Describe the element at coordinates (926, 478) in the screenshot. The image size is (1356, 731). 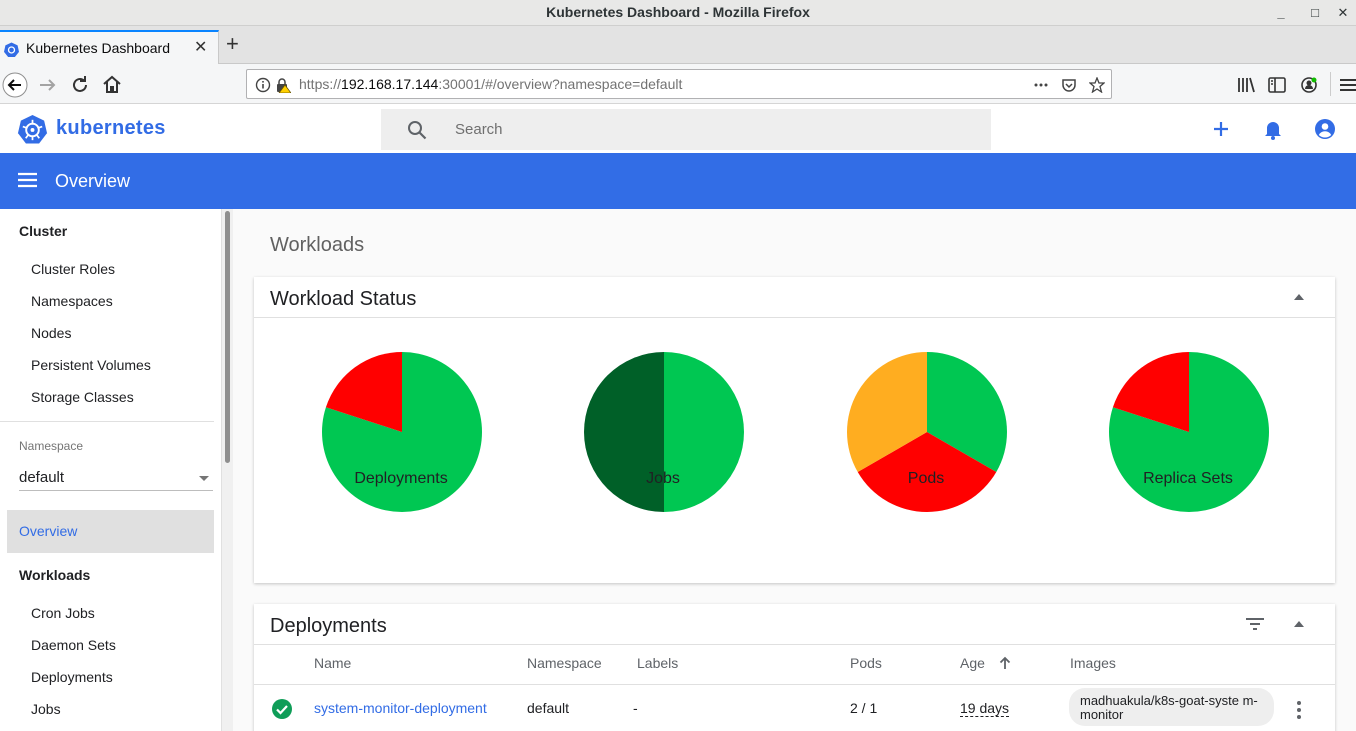
I see `pie-label-pods: Pods` at that location.